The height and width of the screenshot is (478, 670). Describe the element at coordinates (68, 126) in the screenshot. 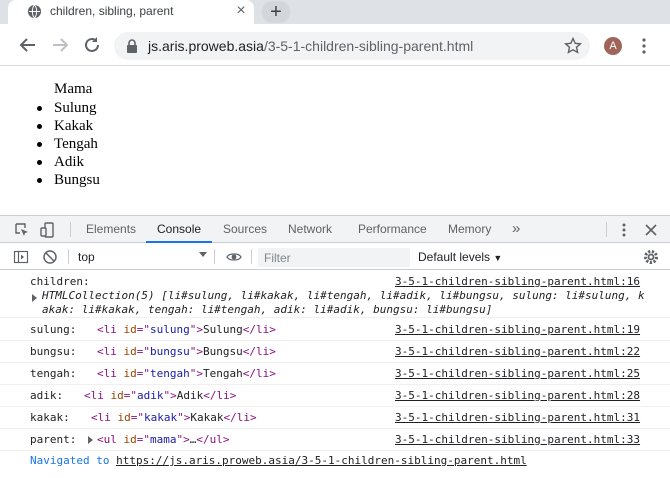

I see `list-item: Kakak` at that location.